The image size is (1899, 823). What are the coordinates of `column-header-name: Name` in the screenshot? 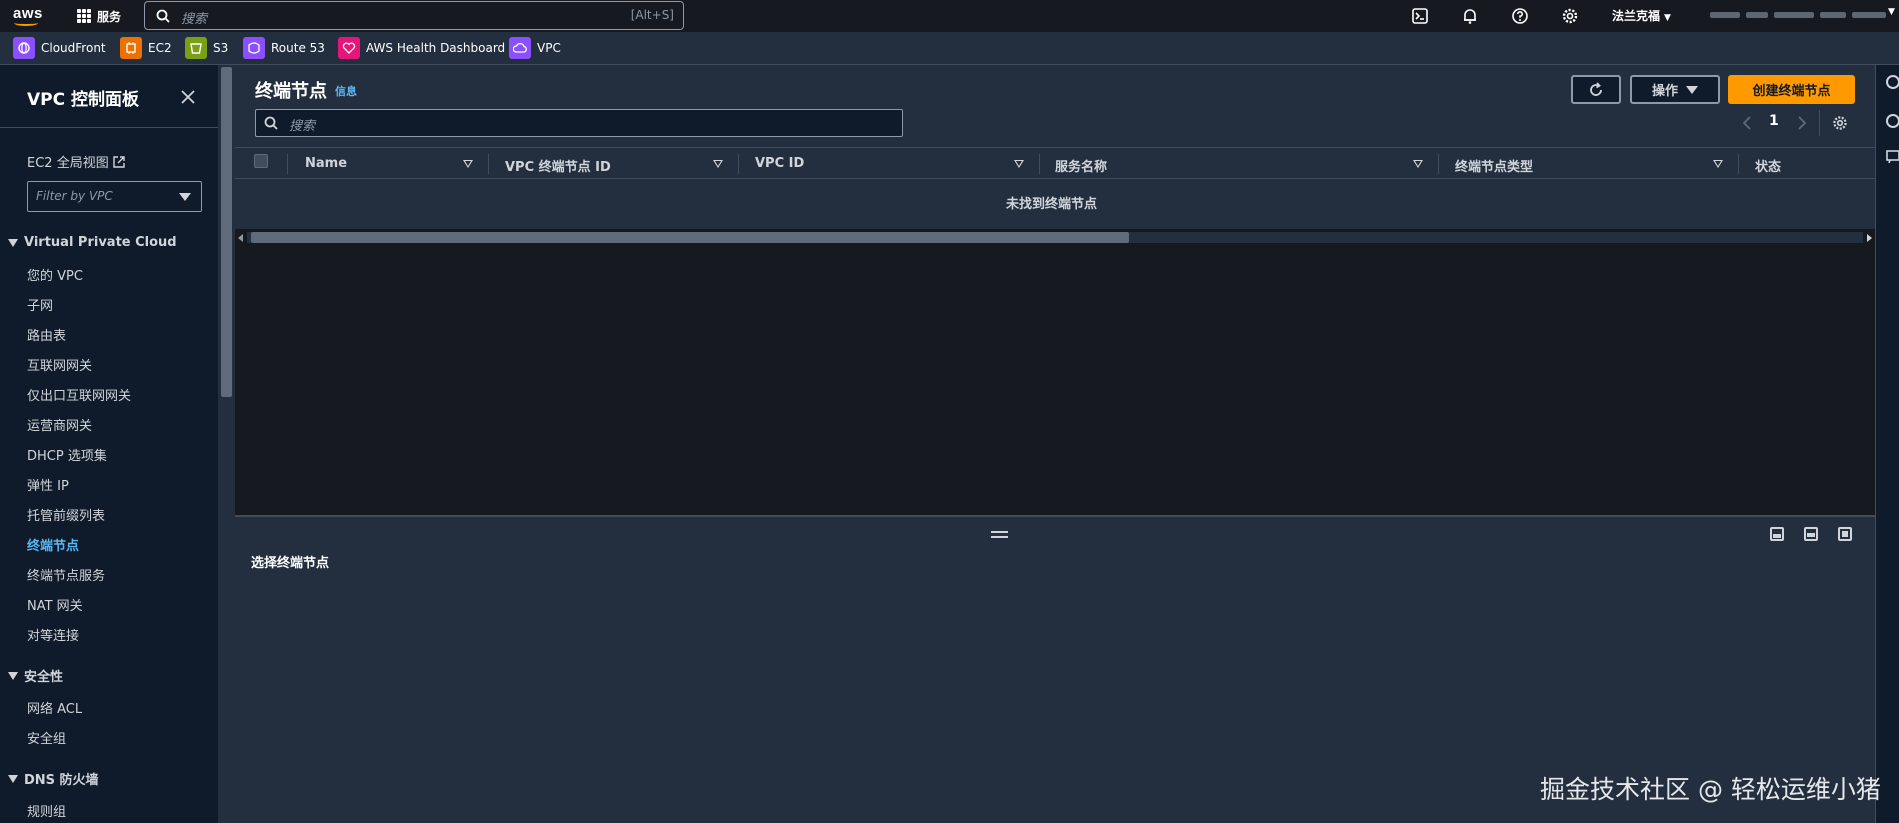 It's located at (326, 163).